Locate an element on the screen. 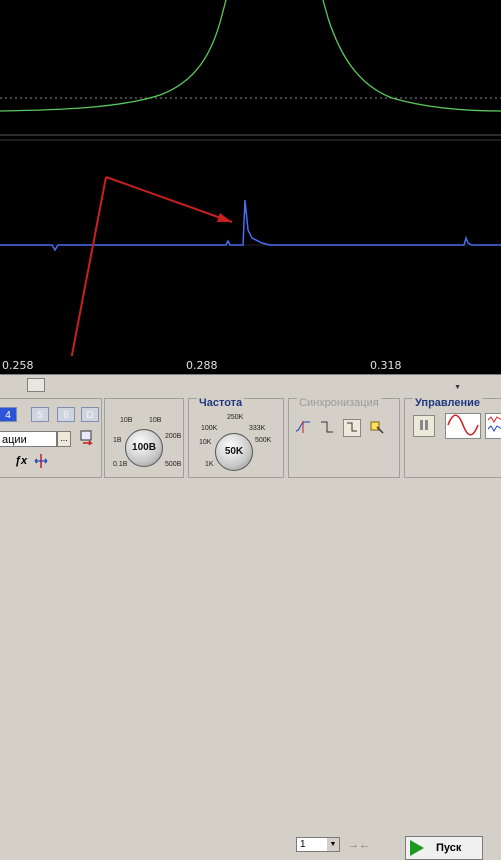  frequency-knob: 50K is located at coordinates (234, 452).